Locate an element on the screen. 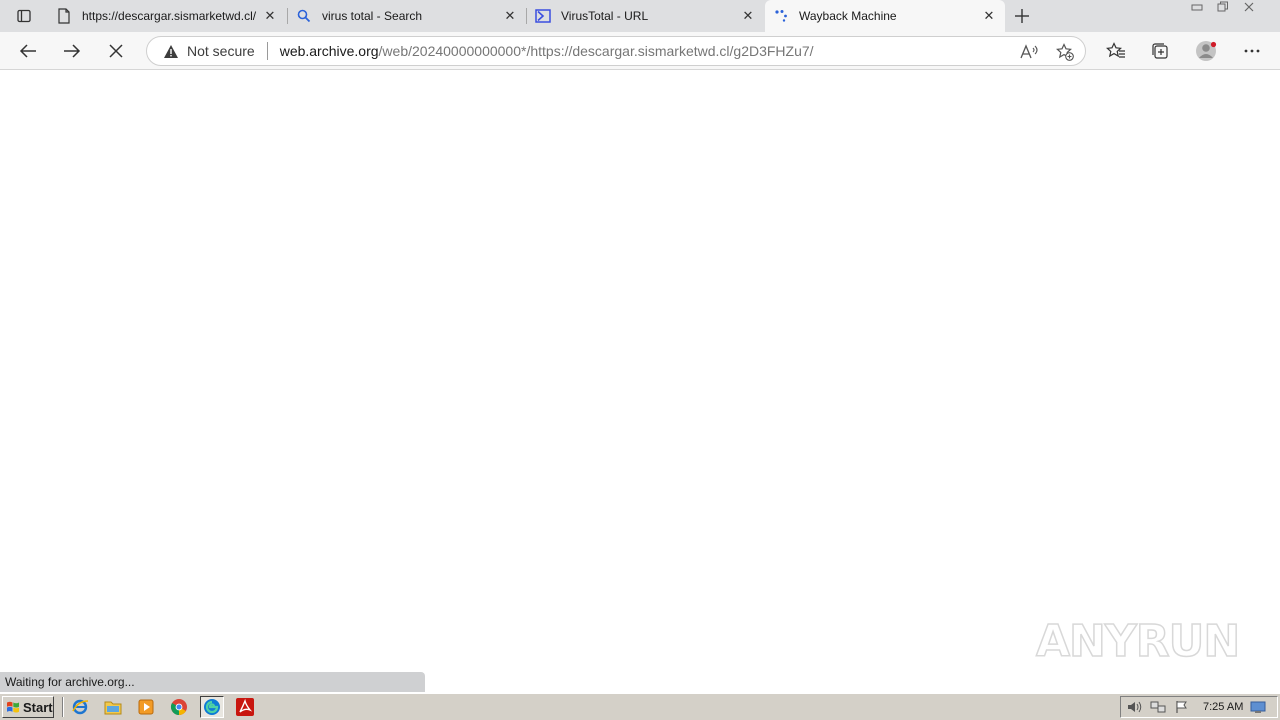  address-divider is located at coordinates (267, 51).